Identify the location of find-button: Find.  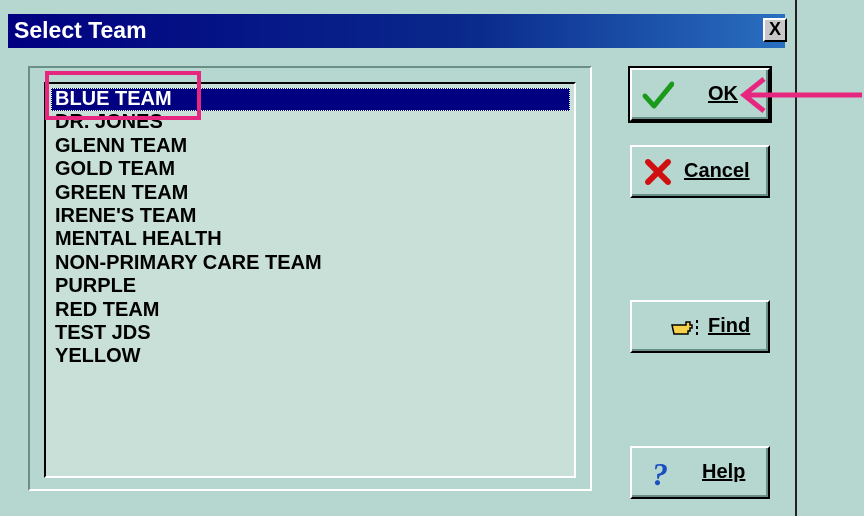
(700, 326).